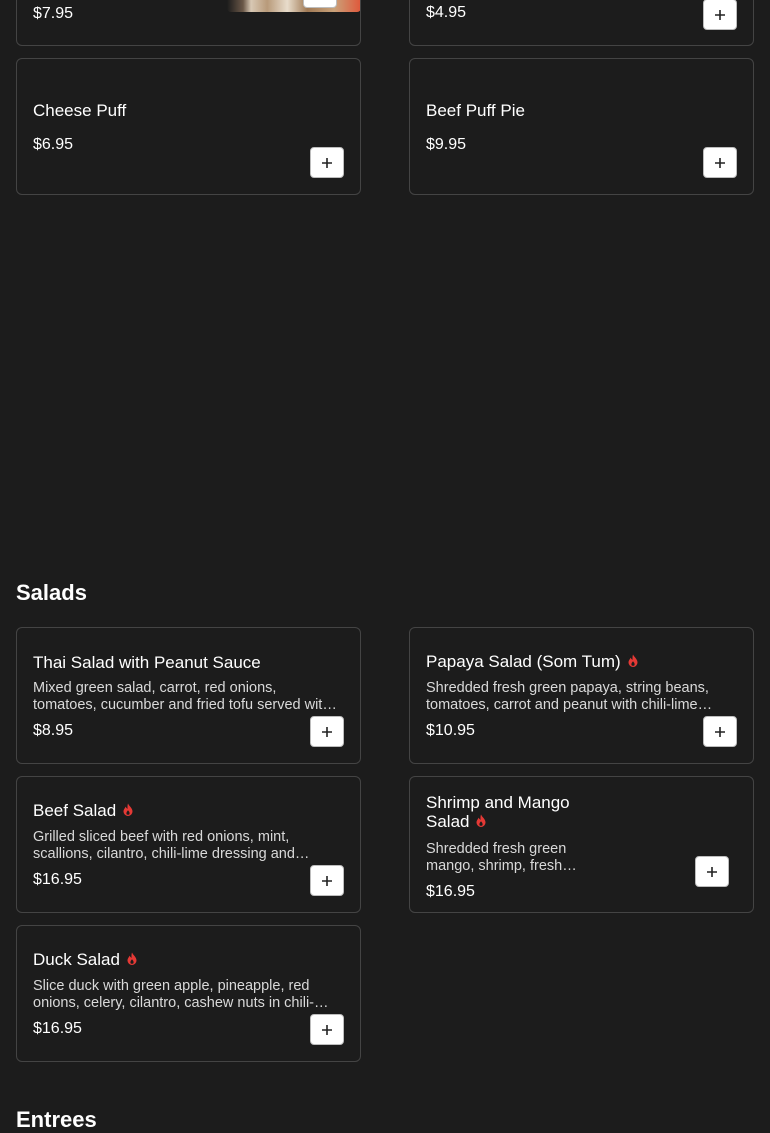 This screenshot has width=770, height=1133. What do you see at coordinates (523, 661) in the screenshot?
I see `item-name-text: Papaya Salad (Som Tum)` at bounding box center [523, 661].